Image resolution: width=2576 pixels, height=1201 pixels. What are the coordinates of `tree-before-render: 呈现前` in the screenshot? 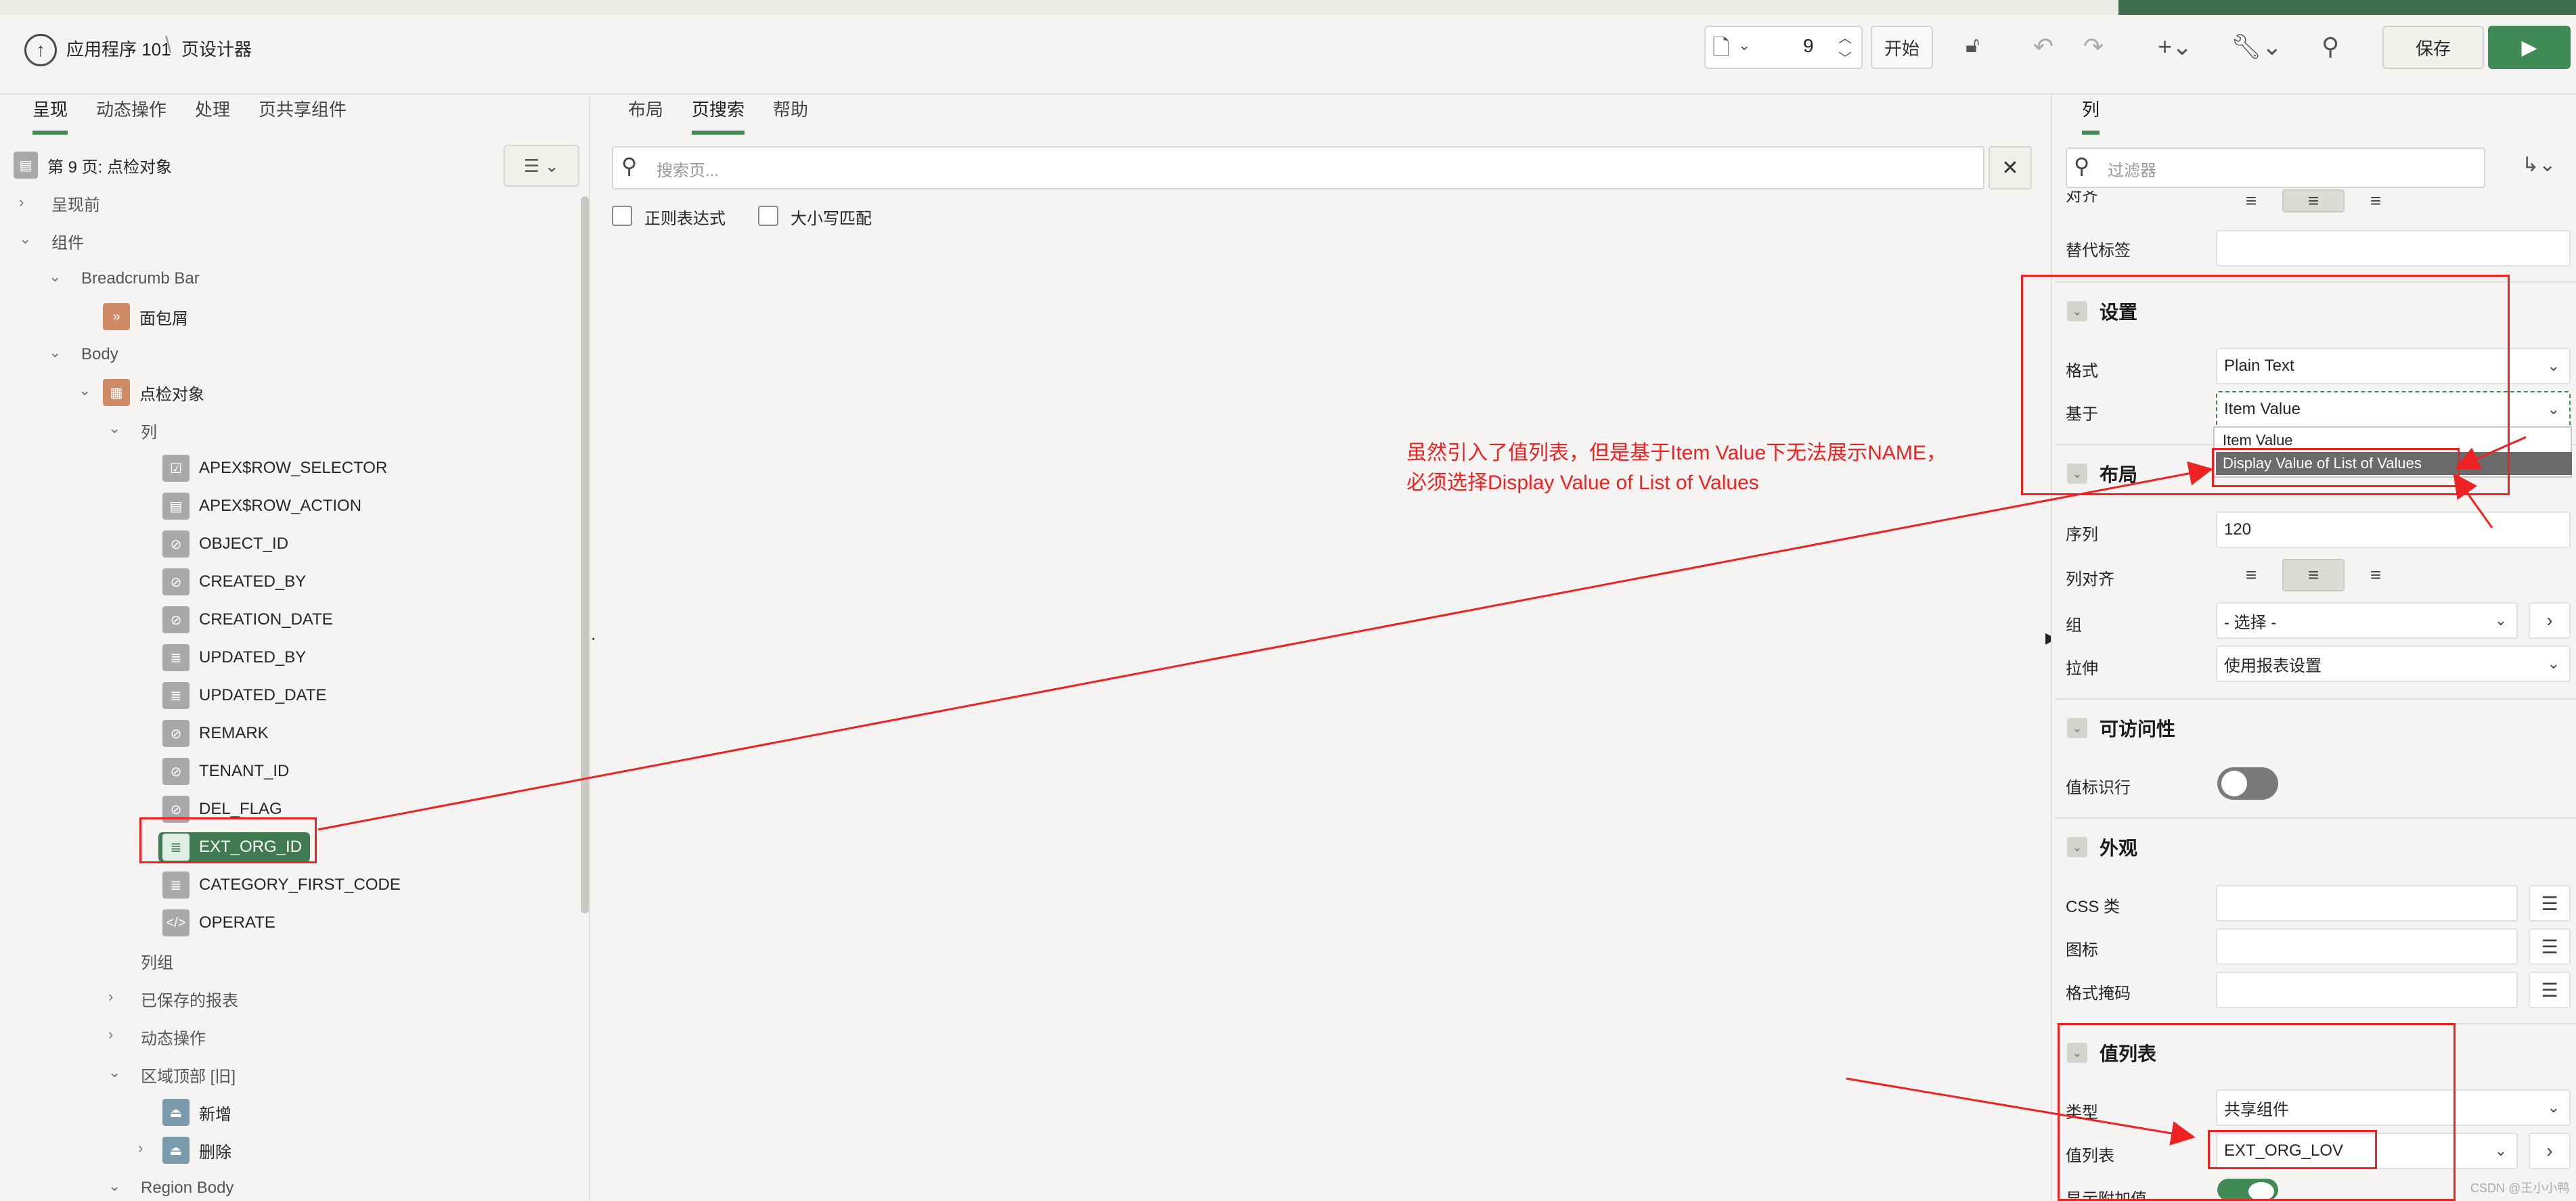 It's located at (75, 203).